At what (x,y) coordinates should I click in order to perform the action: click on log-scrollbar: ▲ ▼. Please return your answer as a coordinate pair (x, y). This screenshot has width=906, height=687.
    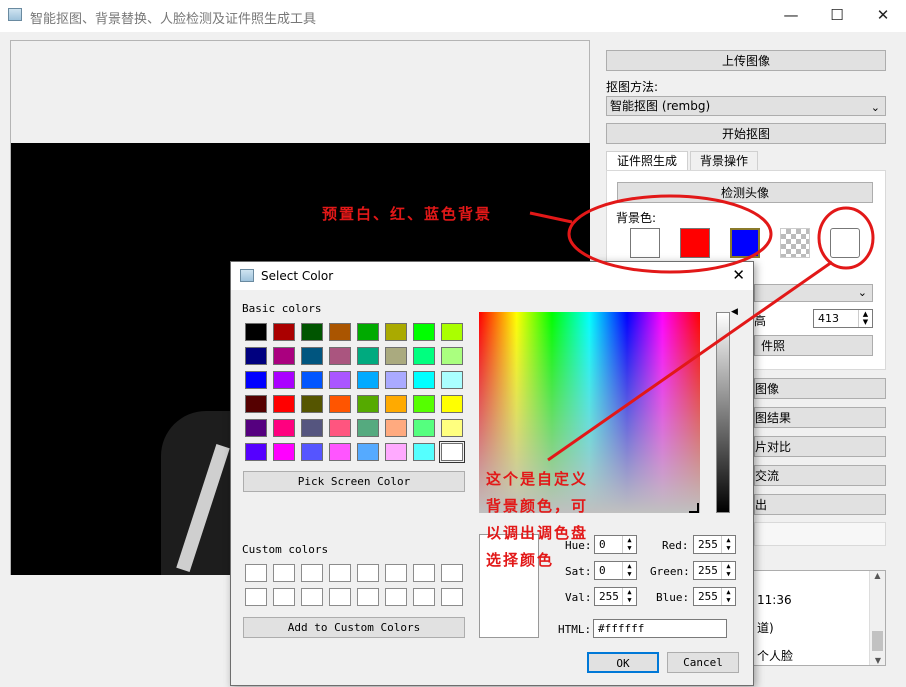
    Looking at the image, I should click on (877, 618).